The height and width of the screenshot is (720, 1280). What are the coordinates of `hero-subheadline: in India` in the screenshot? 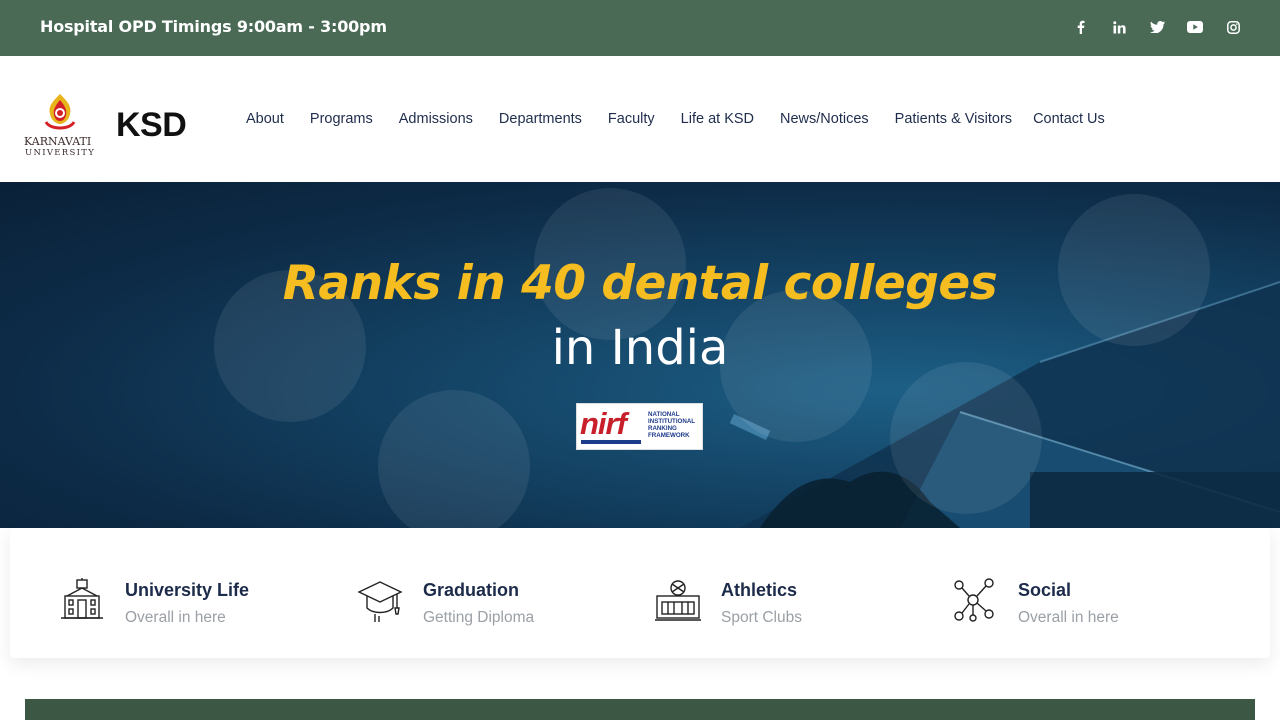 It's located at (640, 348).